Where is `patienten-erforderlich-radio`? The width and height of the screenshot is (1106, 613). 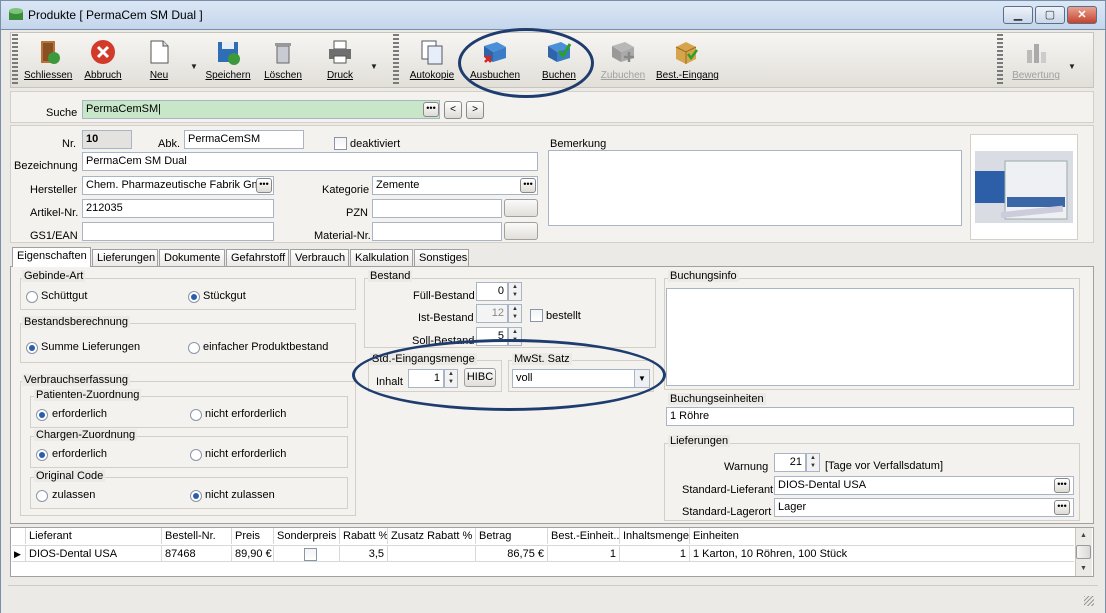 patienten-erforderlich-radio is located at coordinates (42, 415).